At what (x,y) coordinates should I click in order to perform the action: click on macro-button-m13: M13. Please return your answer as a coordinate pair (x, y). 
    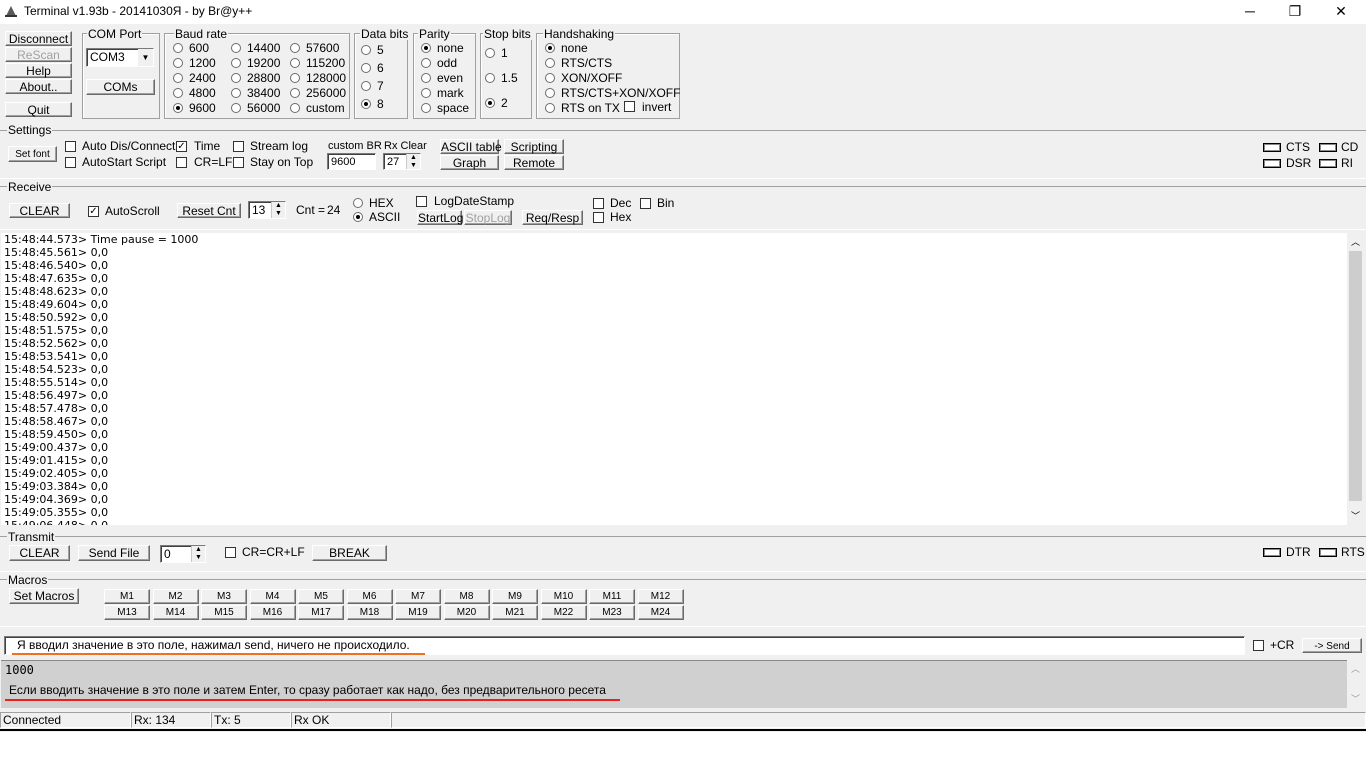
    Looking at the image, I should click on (127, 612).